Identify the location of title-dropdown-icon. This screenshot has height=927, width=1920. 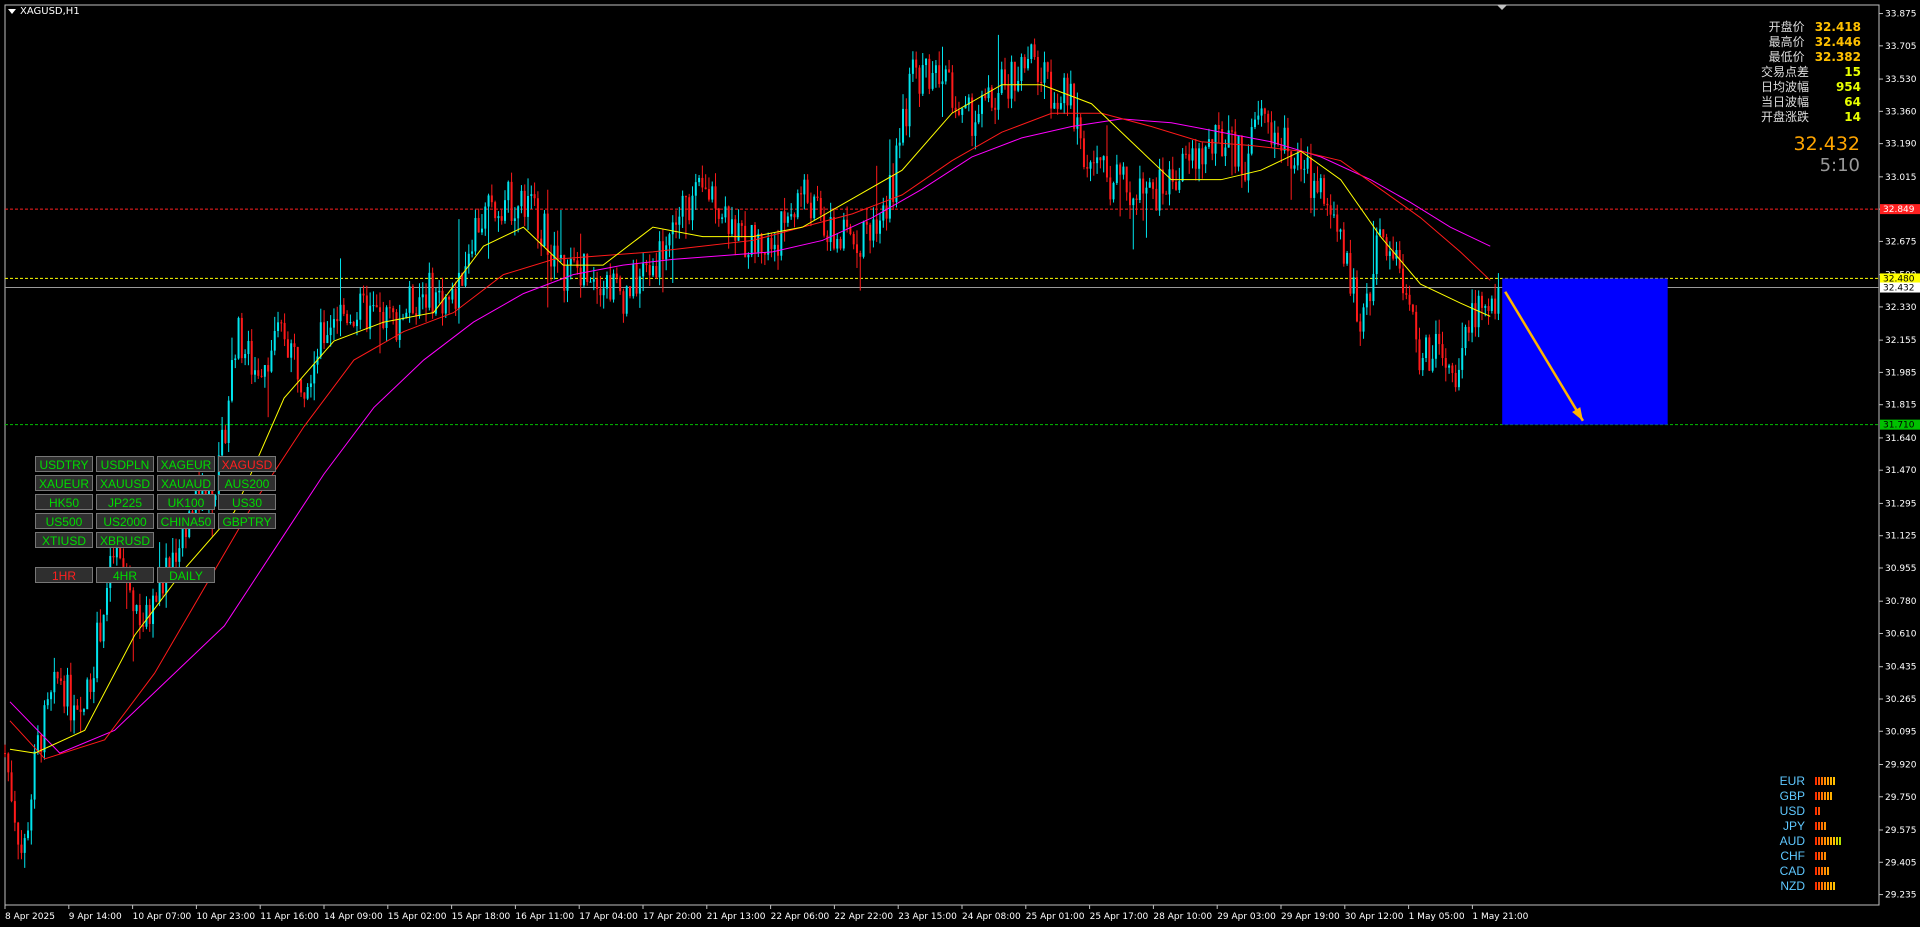
(12, 11).